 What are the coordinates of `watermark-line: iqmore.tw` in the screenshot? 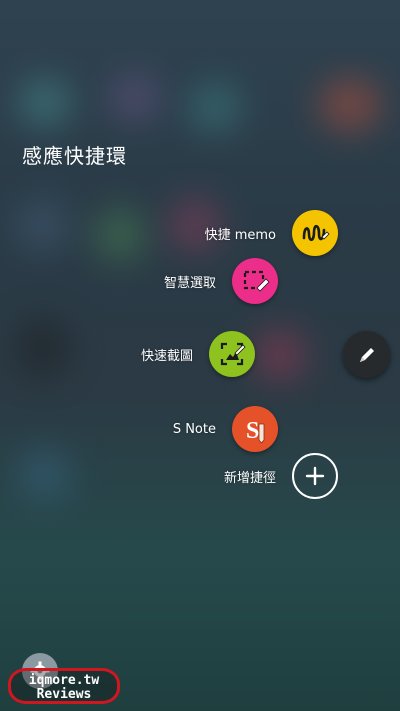 It's located at (64, 680).